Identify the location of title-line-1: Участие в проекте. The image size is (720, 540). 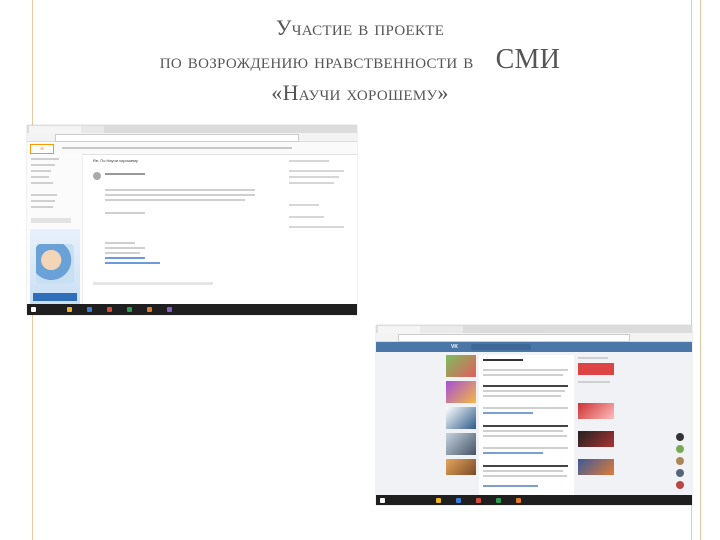
(360, 27).